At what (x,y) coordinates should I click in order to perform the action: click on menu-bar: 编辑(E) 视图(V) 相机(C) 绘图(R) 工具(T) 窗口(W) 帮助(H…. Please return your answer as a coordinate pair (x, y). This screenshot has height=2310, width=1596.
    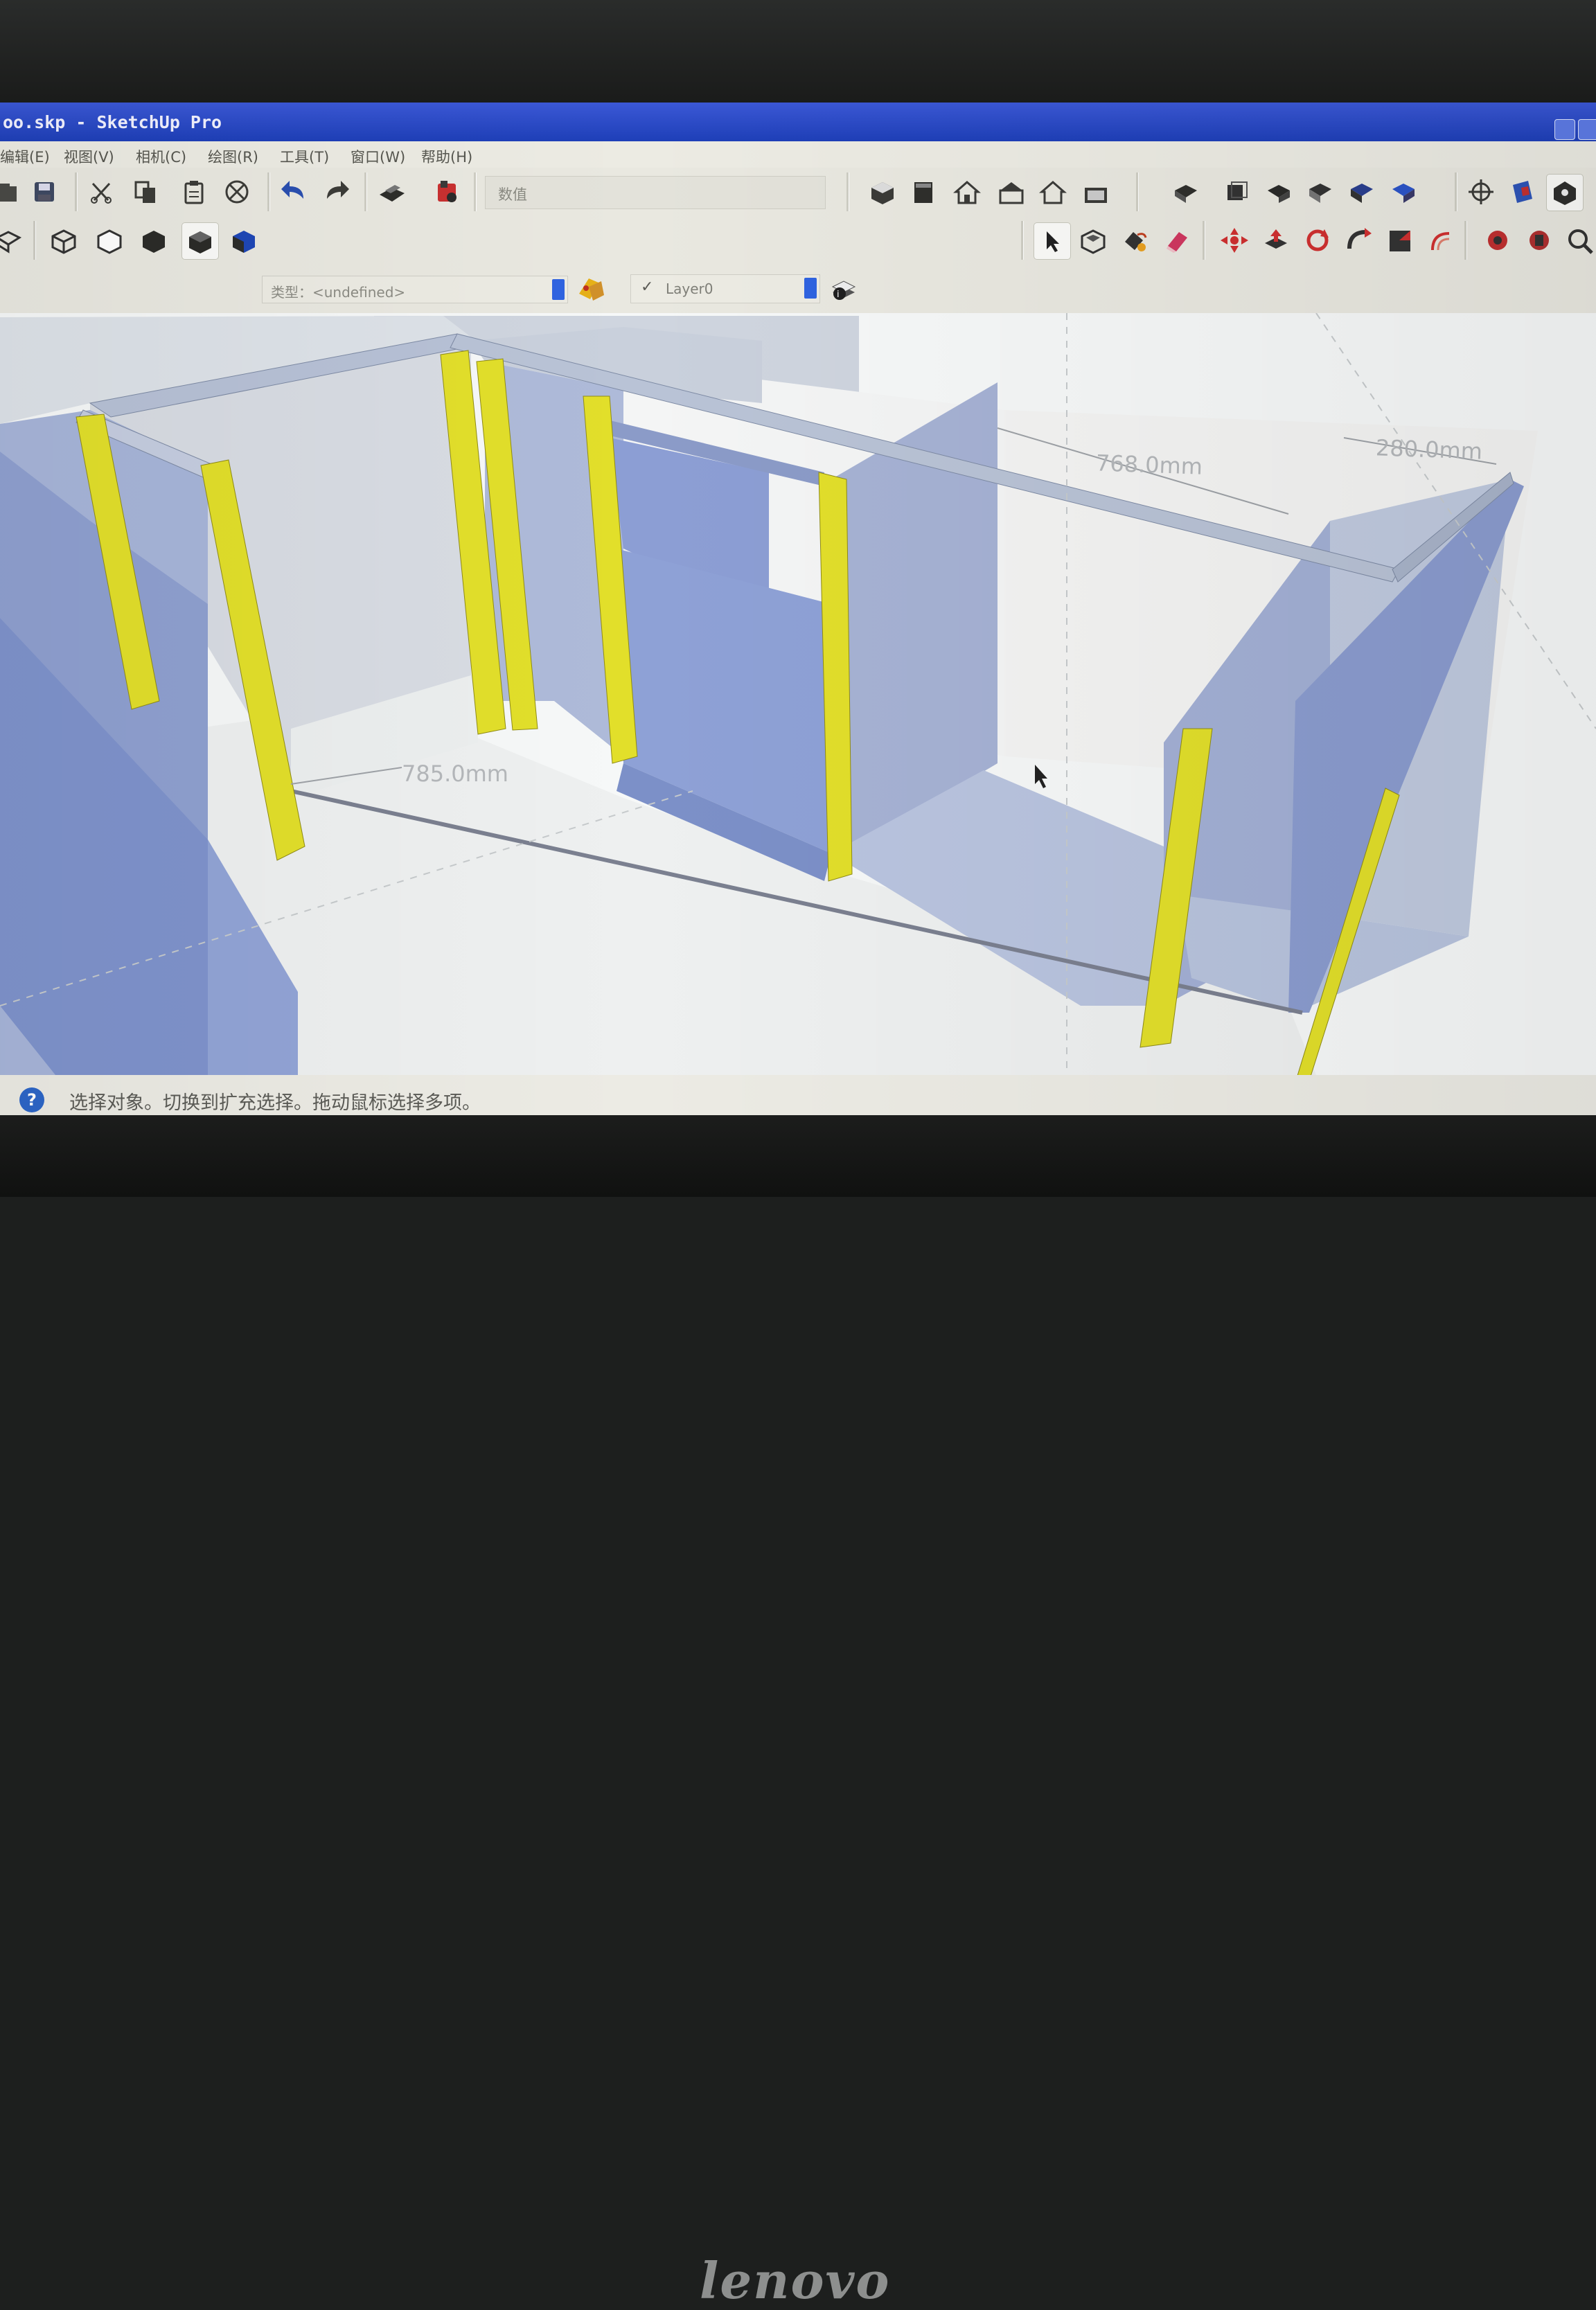
    Looking at the image, I should click on (798, 154).